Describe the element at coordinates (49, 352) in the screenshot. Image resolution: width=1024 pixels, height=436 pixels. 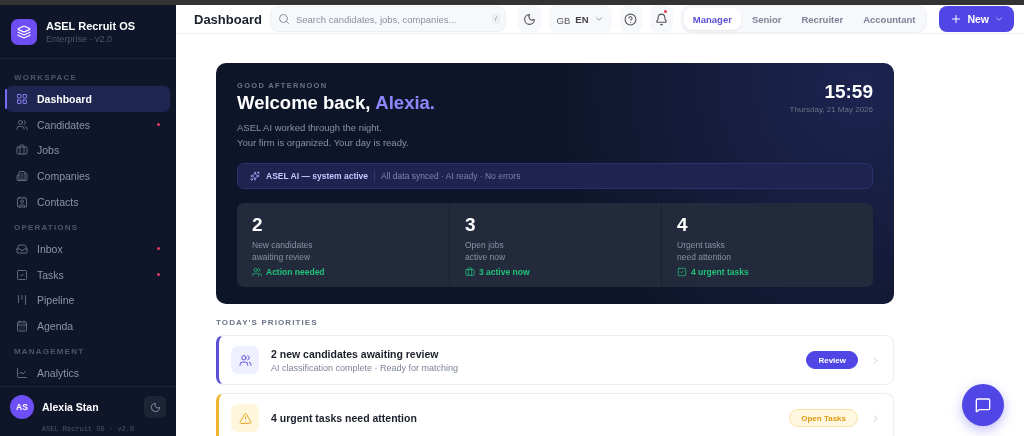
I see `nav-section-title: MANAGEMENT` at that location.